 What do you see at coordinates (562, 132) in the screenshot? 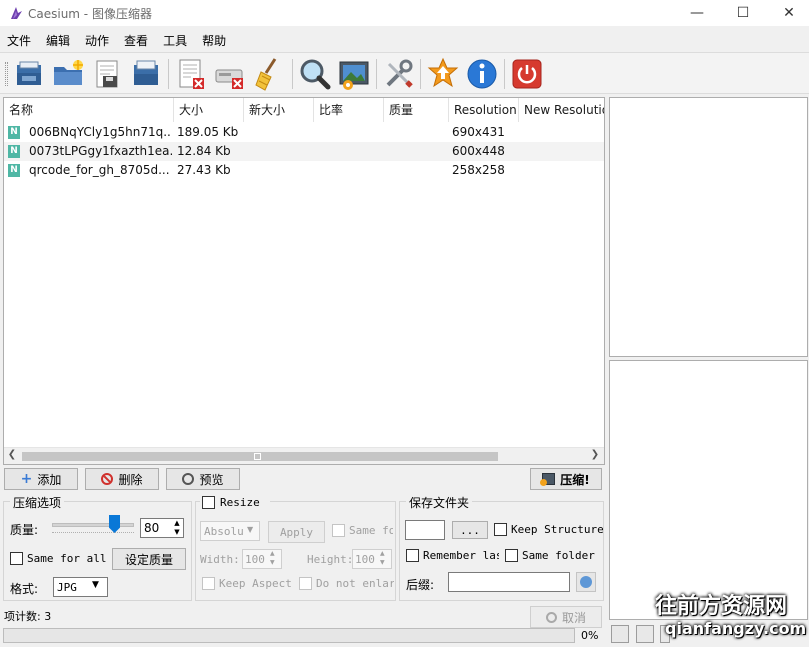
I see `file-new-resolution-cell` at bounding box center [562, 132].